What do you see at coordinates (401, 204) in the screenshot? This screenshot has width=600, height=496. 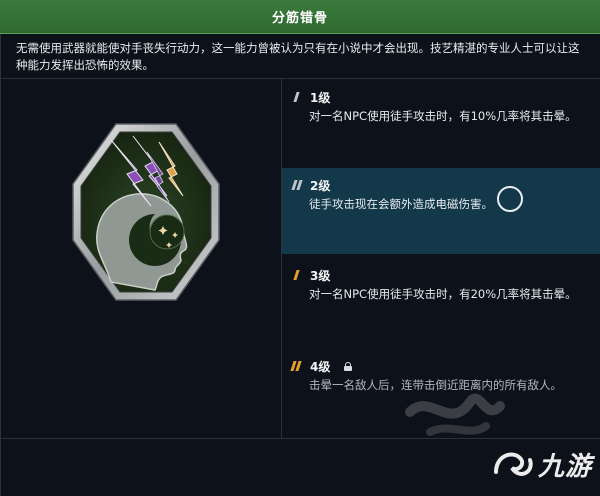 I see `tier-description: 徒手攻击现在会额外造成电磁伤害。` at bounding box center [401, 204].